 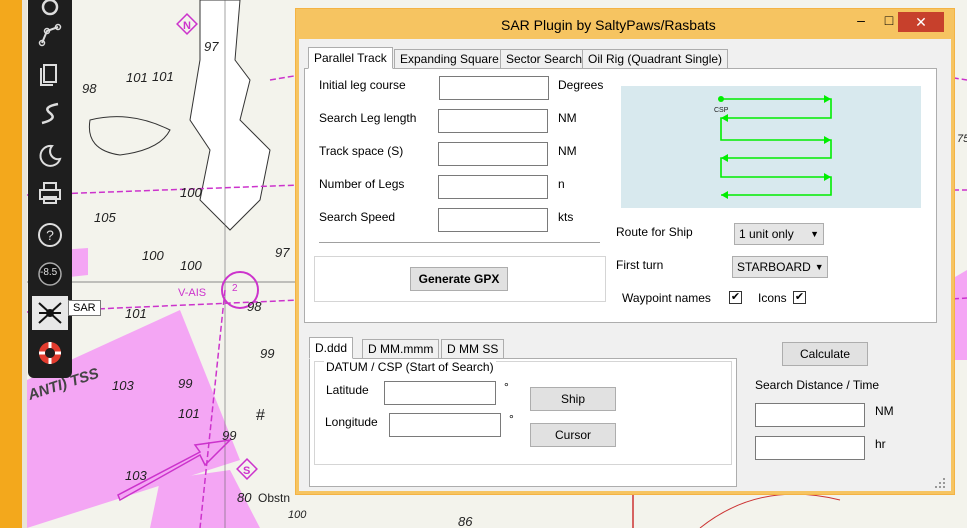 I want to click on sar-button, so click(x=50, y=313).